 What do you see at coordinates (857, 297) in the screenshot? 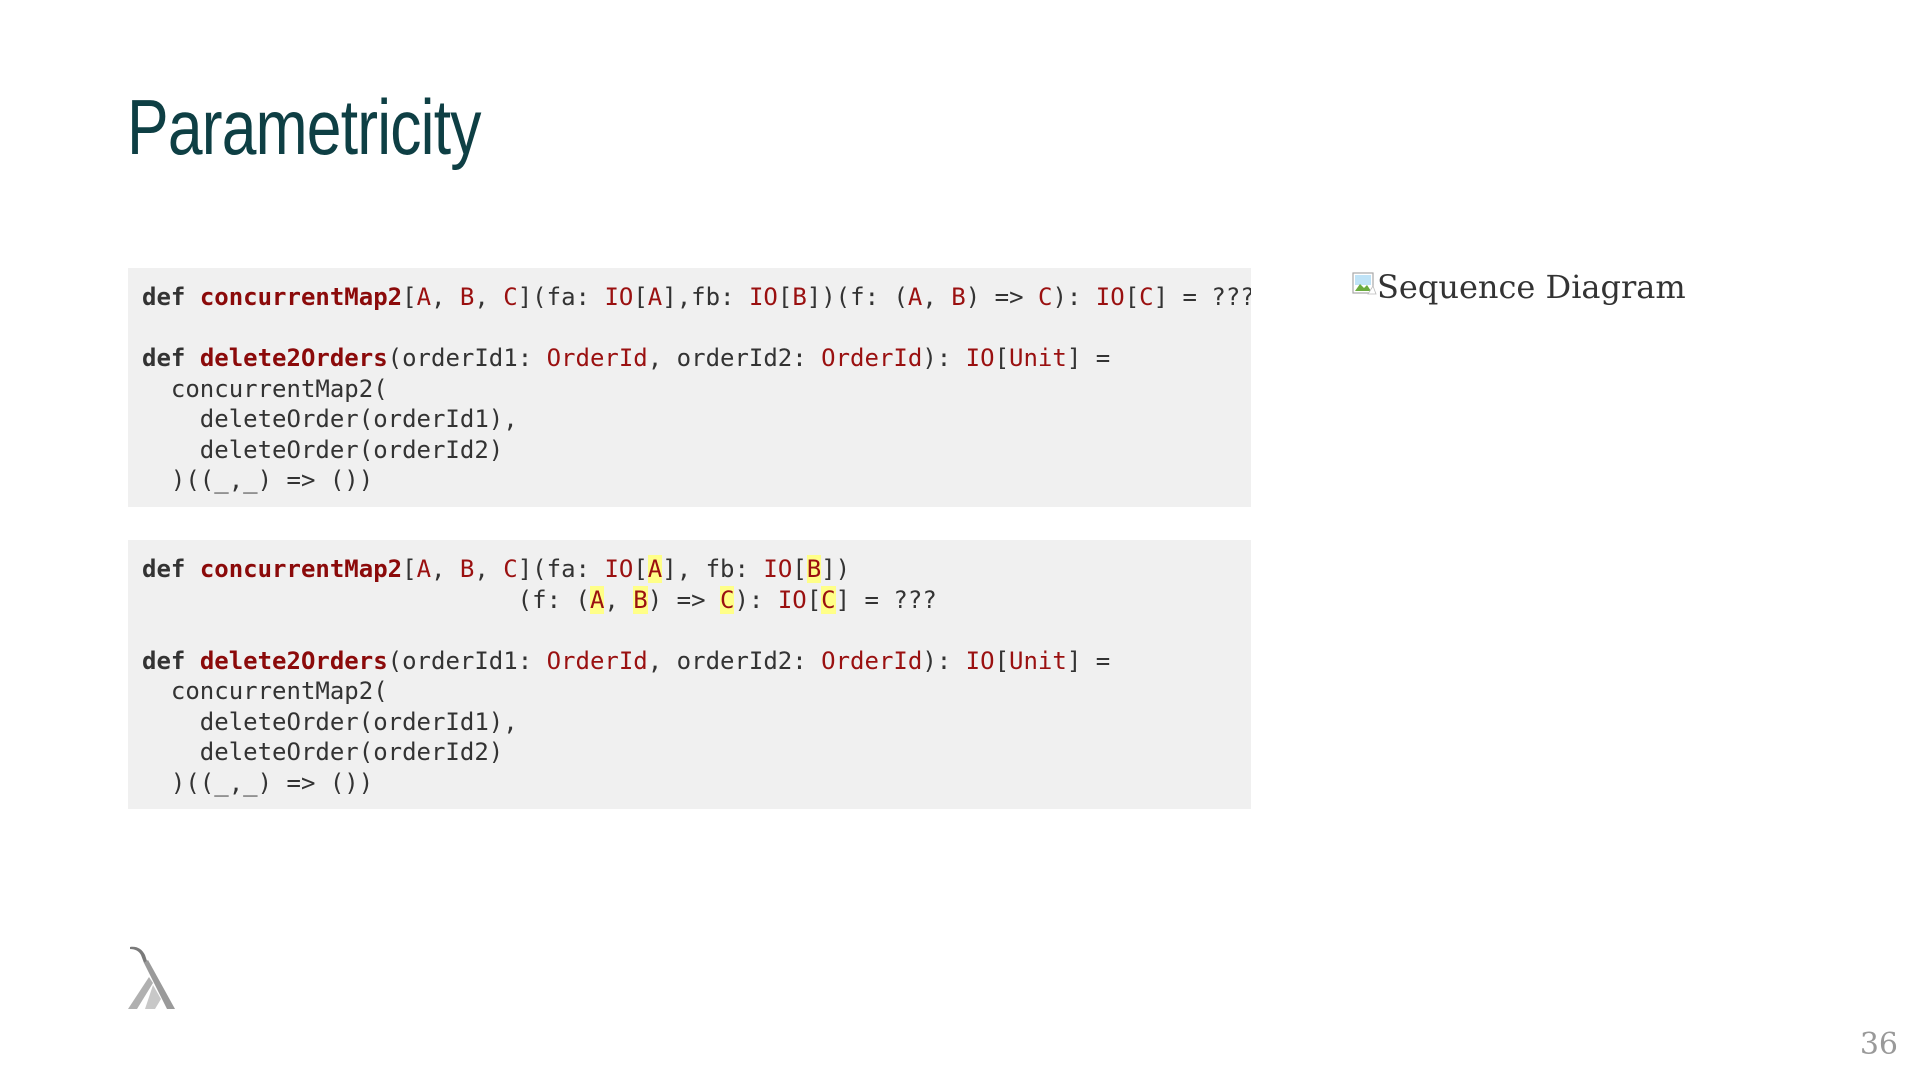
I see `code-token: ])(f: (` at bounding box center [857, 297].